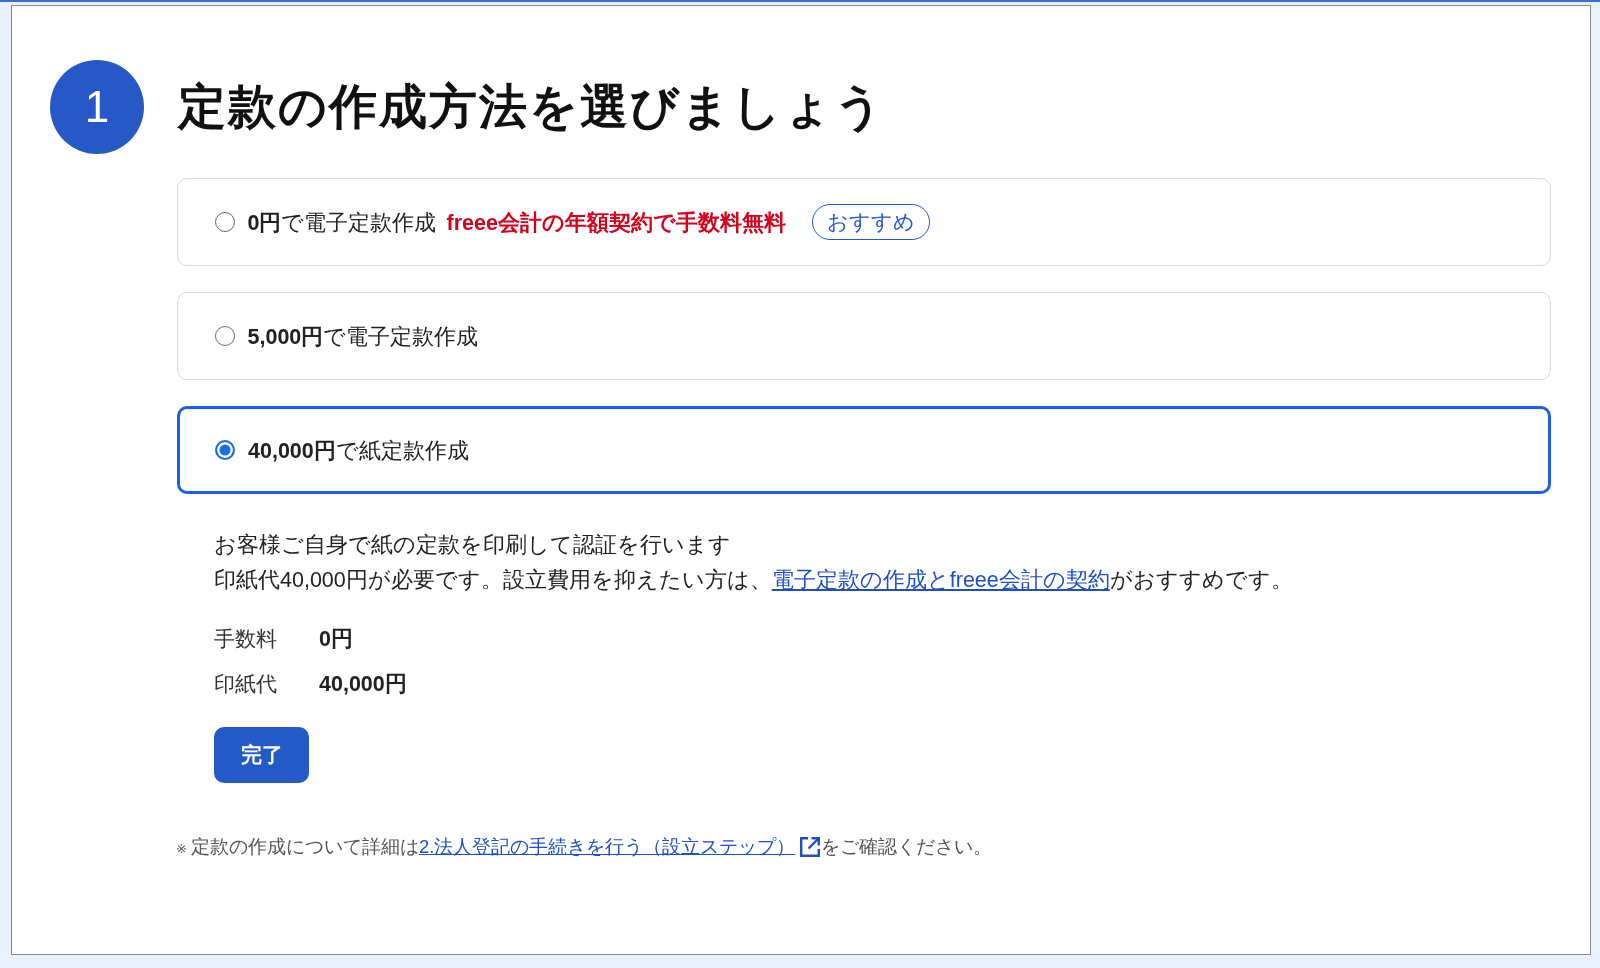 The image size is (1600, 968). What do you see at coordinates (97, 107) in the screenshot?
I see `step-number: 1` at bounding box center [97, 107].